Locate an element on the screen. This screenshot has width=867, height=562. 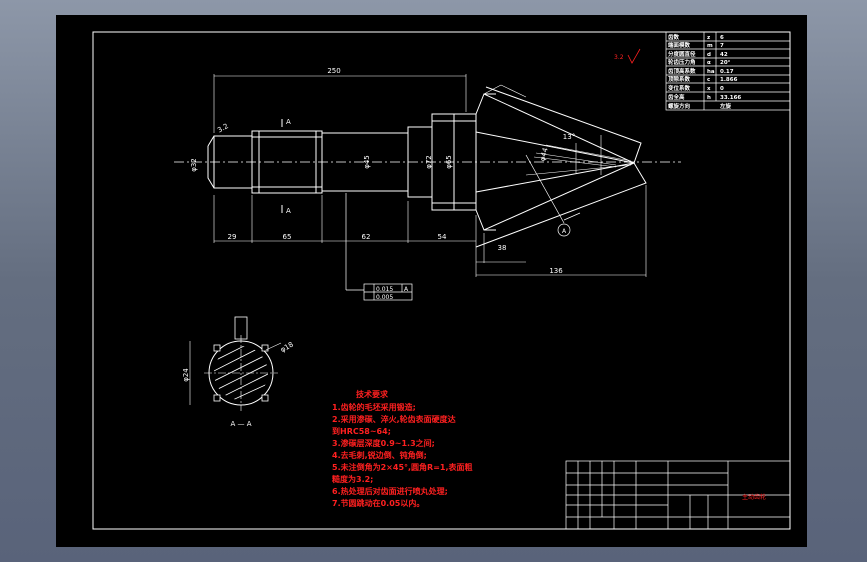
tech-req-line-5: 4.去毛刺,锐边倒、钝角倒; is located at coordinates (379, 455).